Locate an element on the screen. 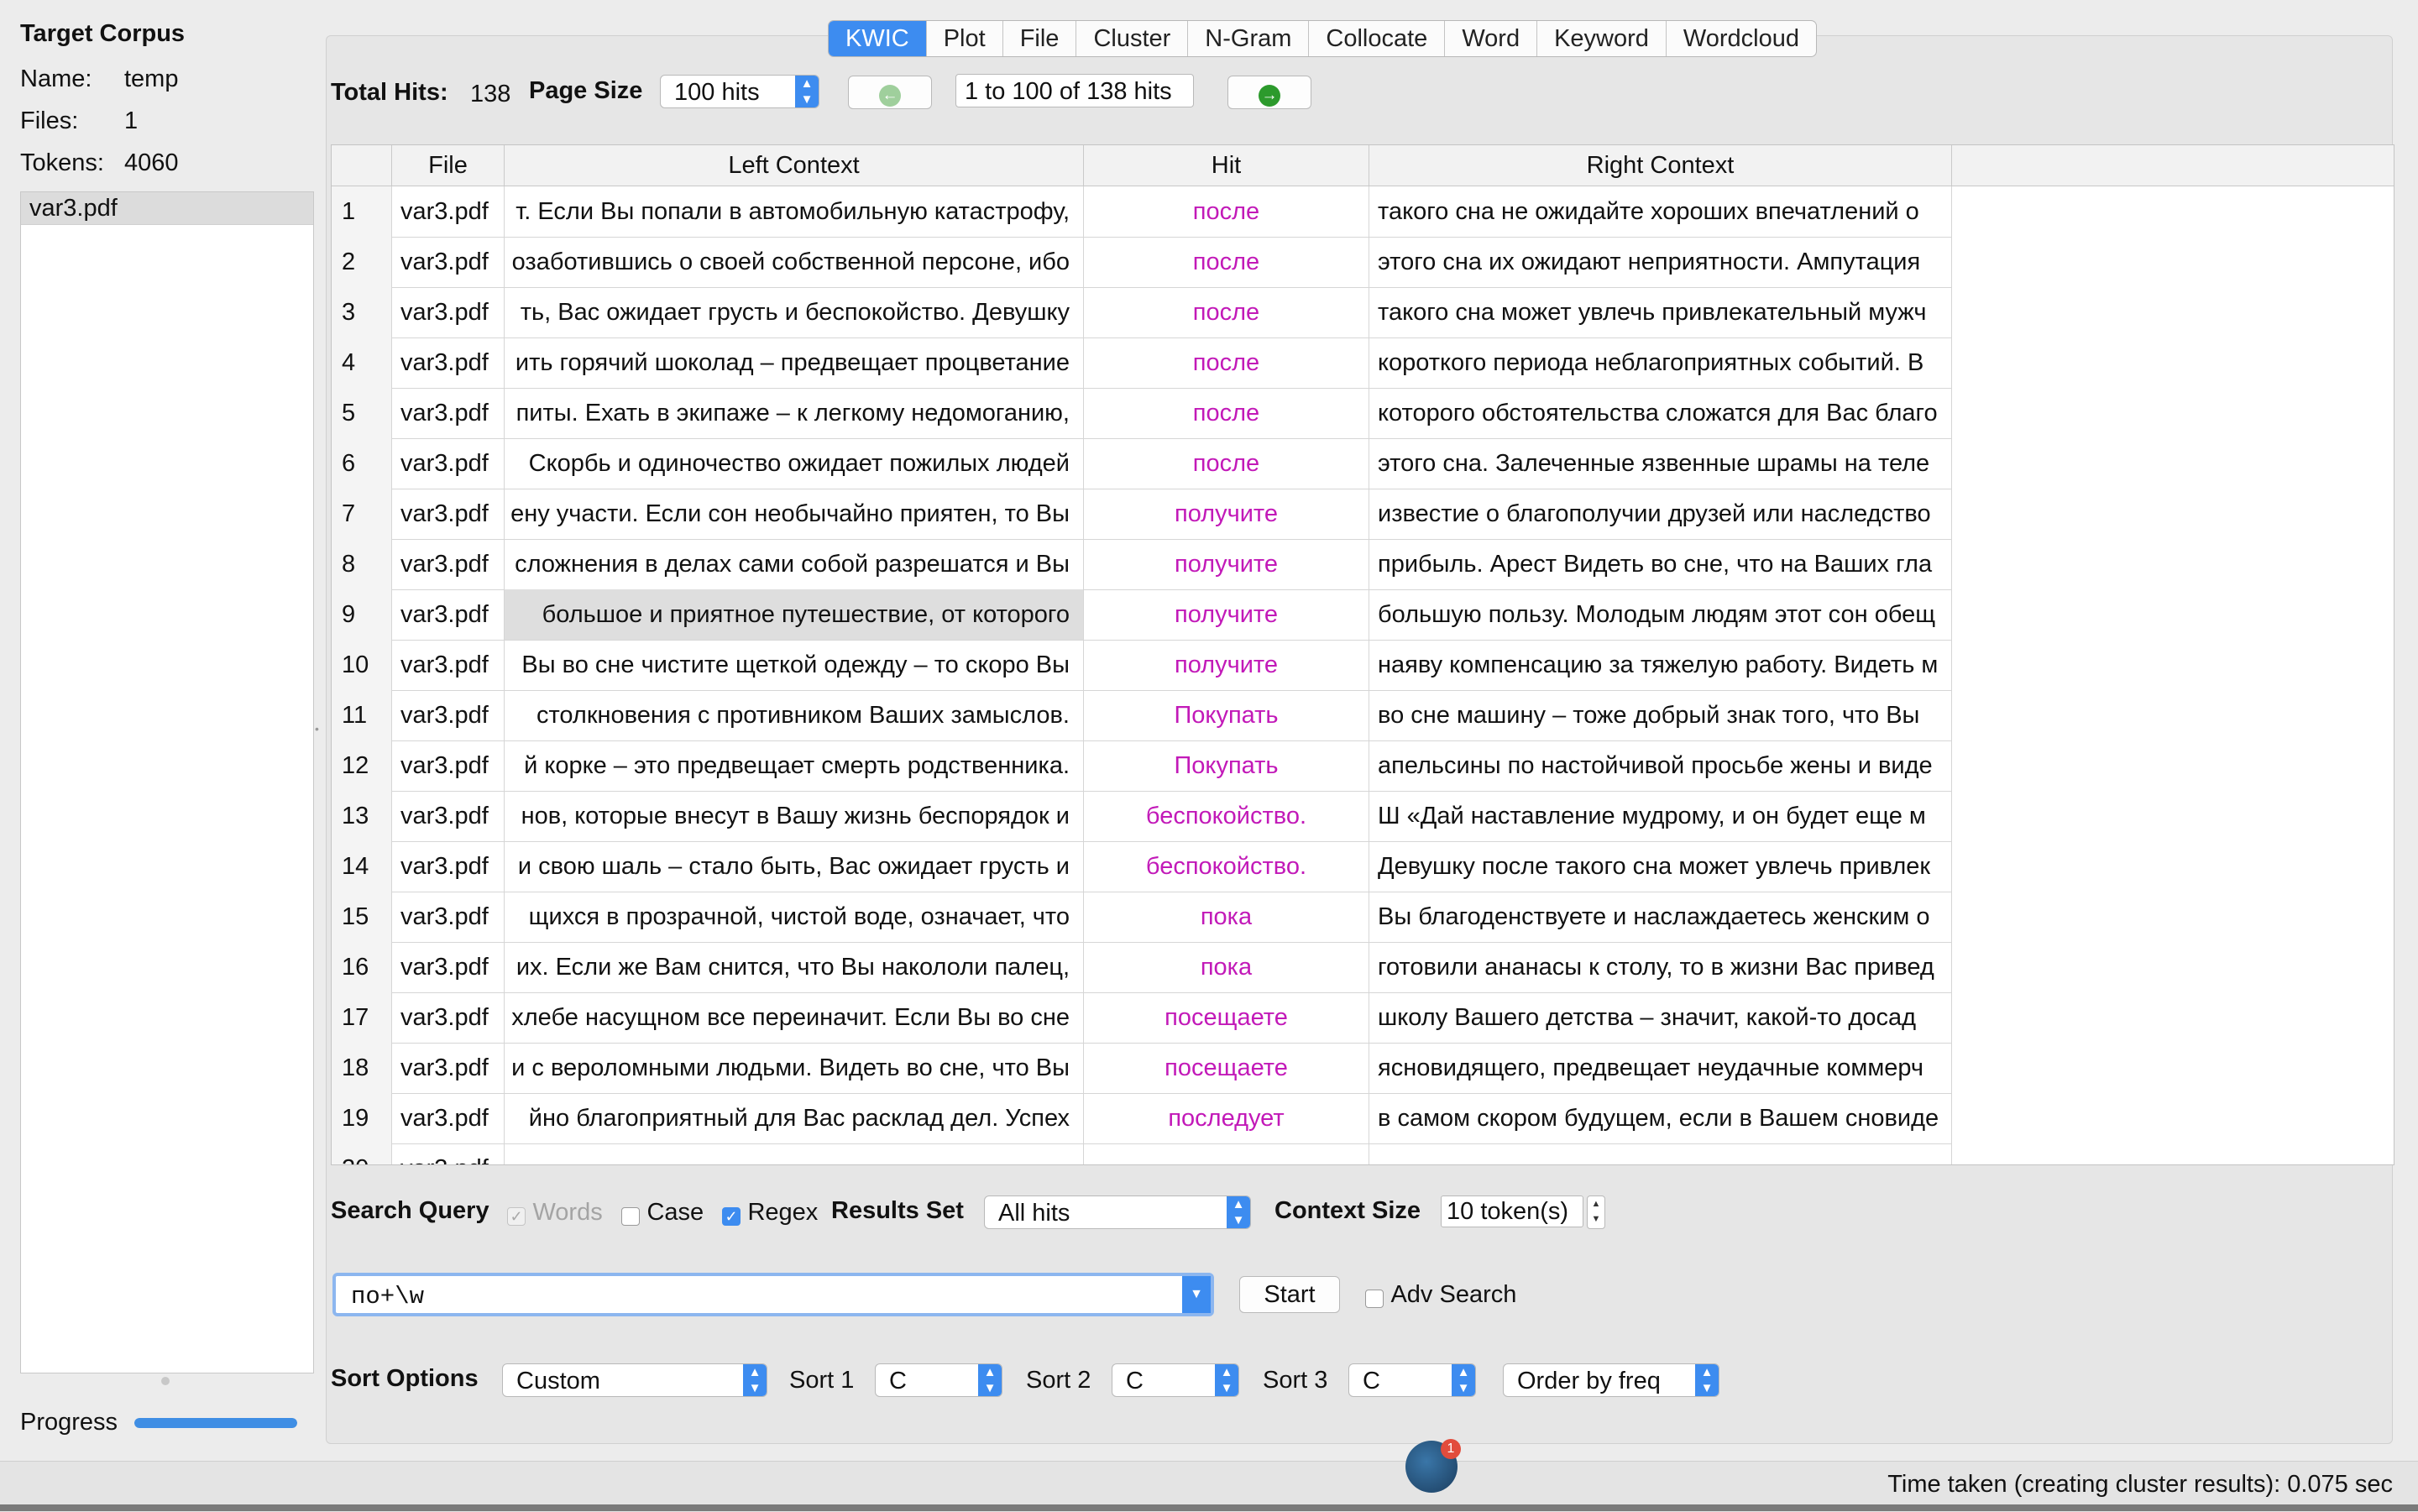 The width and height of the screenshot is (2418, 1512). regex-checkbox: ✓ Regex is located at coordinates (770, 1213).